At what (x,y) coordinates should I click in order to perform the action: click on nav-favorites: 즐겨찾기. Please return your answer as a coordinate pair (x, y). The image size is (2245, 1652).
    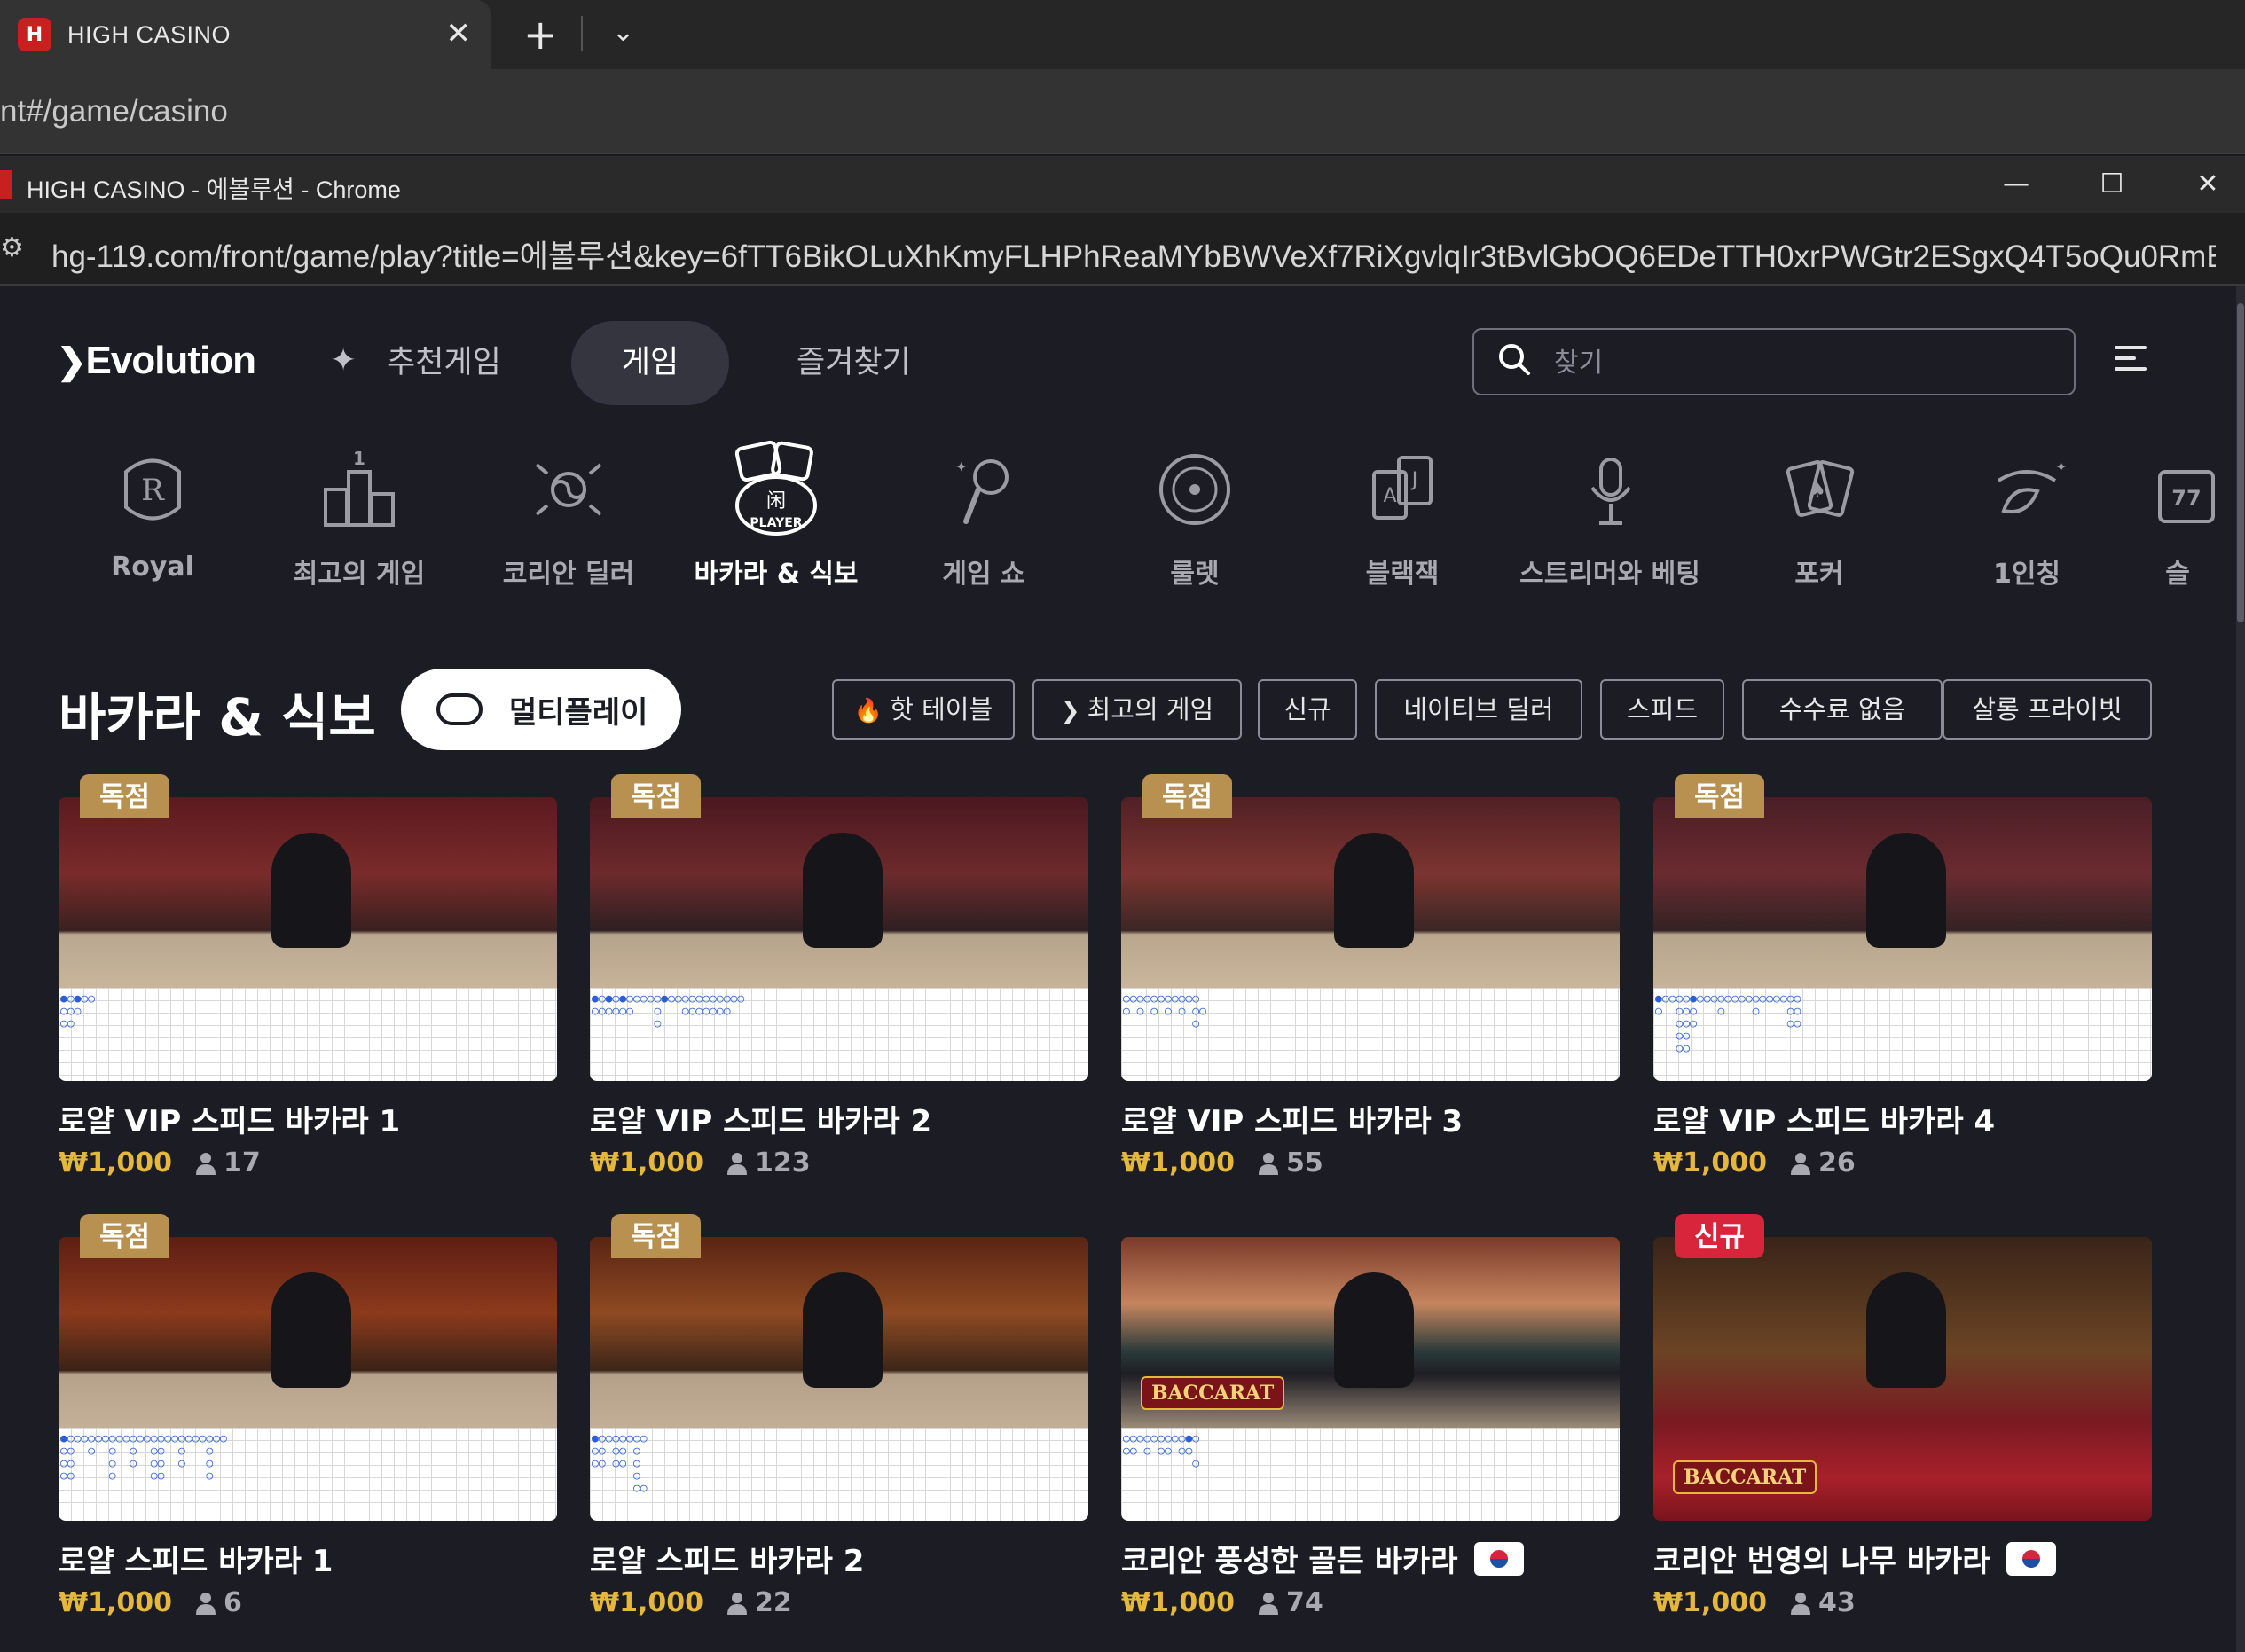
    Looking at the image, I should click on (854, 363).